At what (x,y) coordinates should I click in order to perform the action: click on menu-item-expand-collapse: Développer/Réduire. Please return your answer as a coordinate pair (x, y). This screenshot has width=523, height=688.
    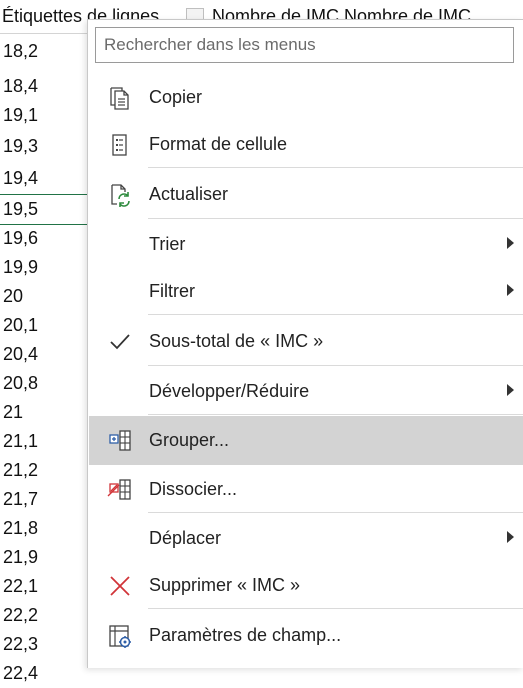
    Looking at the image, I should click on (306, 391).